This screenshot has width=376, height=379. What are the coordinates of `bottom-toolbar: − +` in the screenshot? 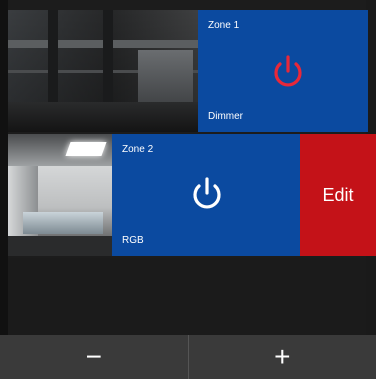 It's located at (188, 357).